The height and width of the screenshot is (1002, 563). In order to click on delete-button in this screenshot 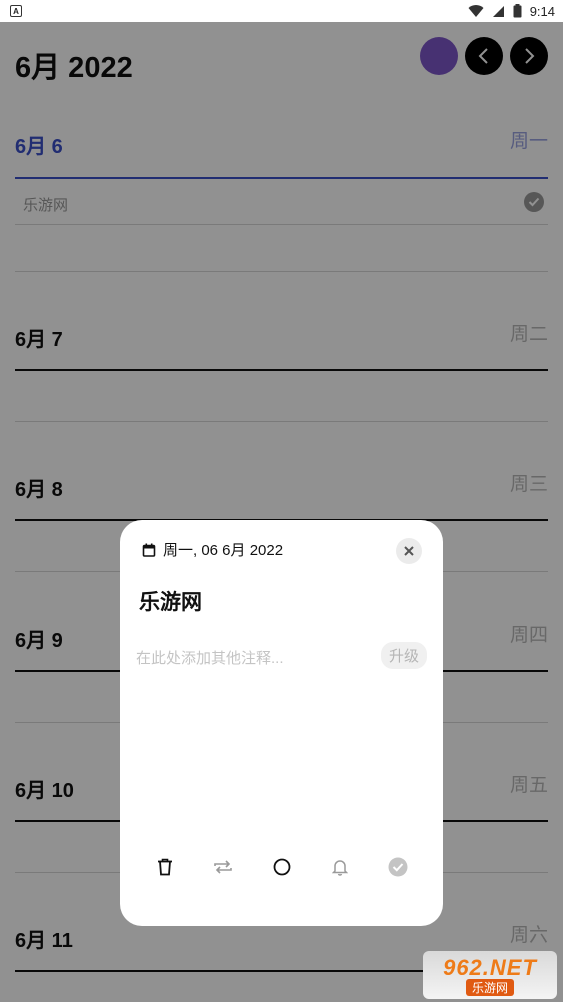, I will do `click(165, 867)`.